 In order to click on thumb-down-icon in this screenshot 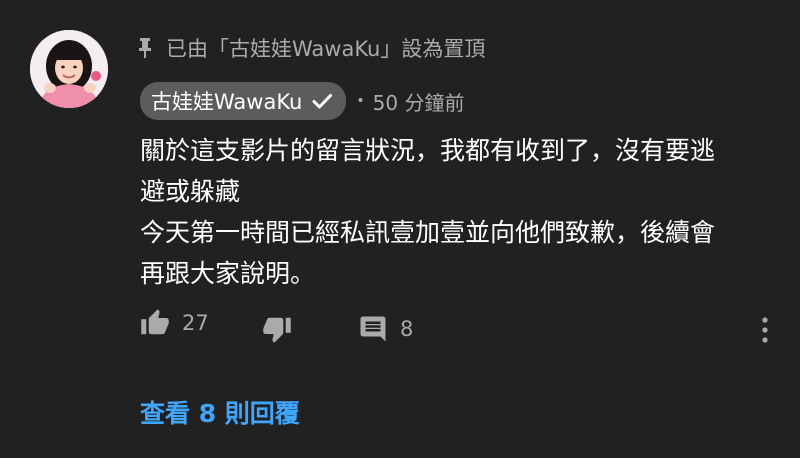, I will do `click(277, 329)`.